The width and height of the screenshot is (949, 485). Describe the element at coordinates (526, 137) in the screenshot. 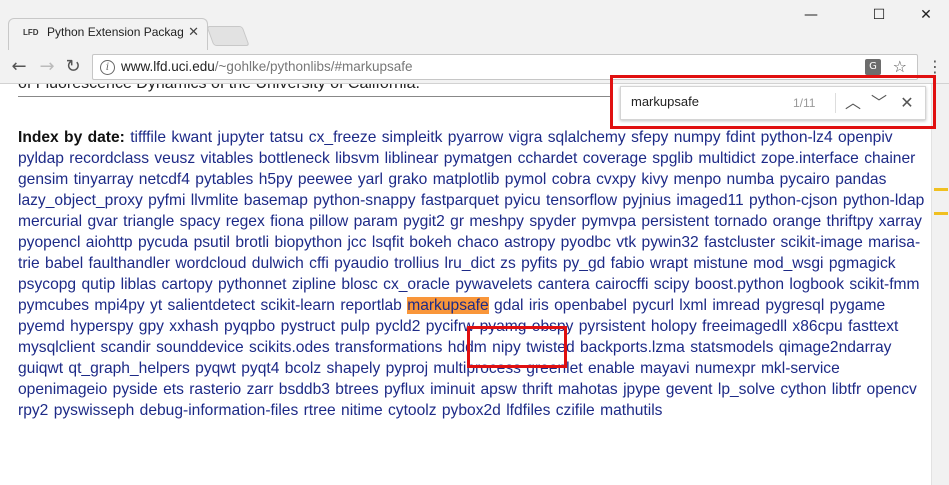

I see `package-link: vigra` at that location.